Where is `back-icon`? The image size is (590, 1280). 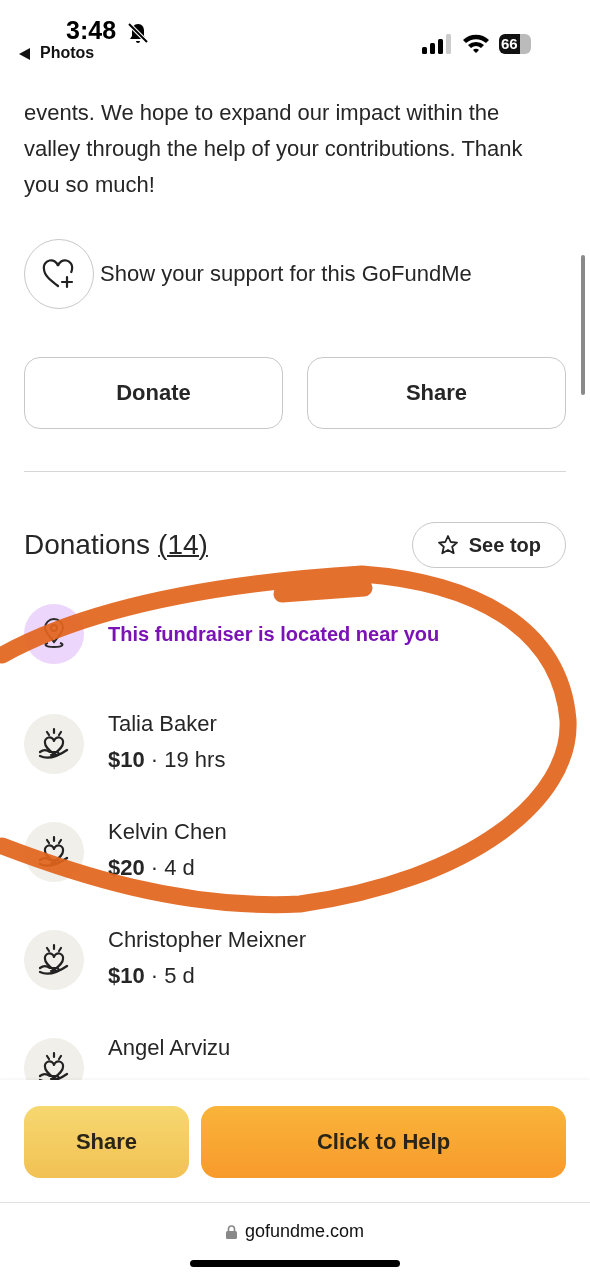 back-icon is located at coordinates (24, 54).